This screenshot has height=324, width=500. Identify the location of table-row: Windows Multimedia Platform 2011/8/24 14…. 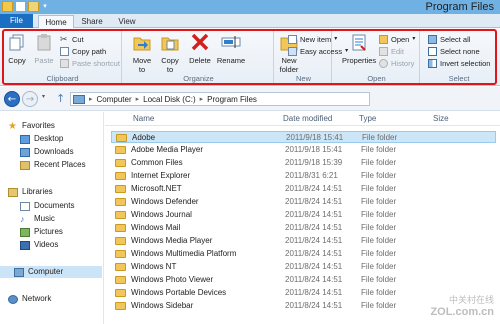
(303, 254).